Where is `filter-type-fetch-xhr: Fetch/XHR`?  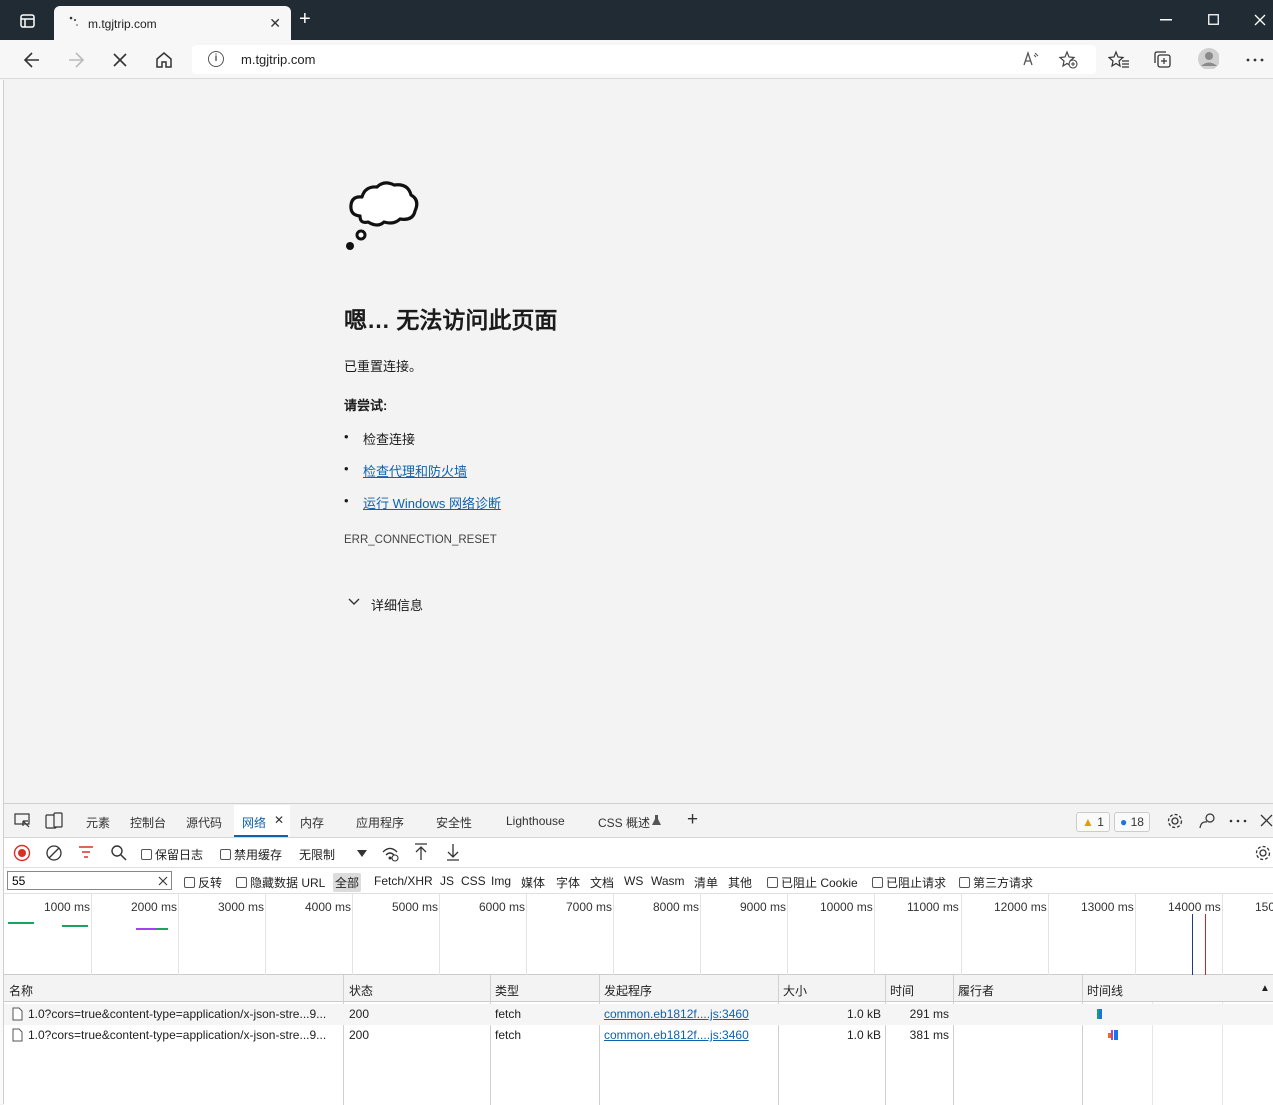
filter-type-fetch-xhr: Fetch/XHR is located at coordinates (403, 881).